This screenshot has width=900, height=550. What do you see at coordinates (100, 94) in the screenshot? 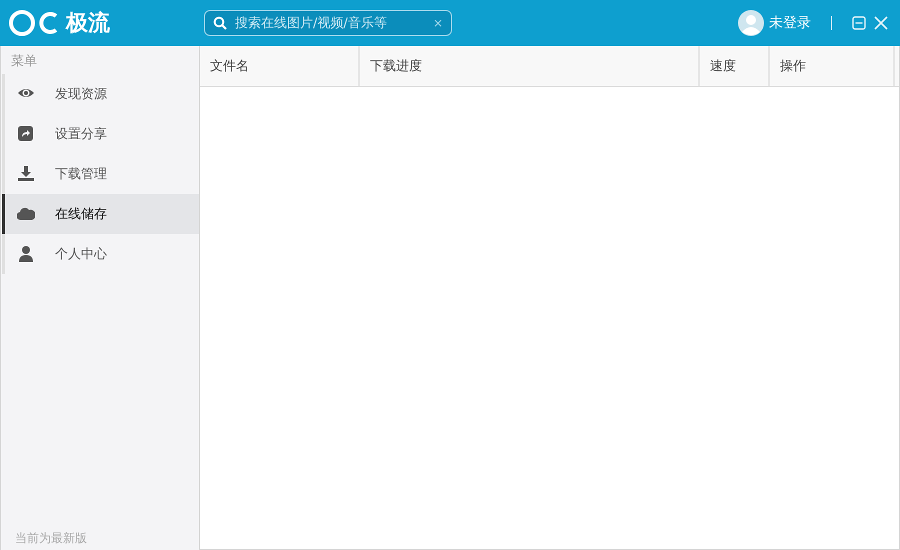
I see `sidebar-item: 发现资源` at bounding box center [100, 94].